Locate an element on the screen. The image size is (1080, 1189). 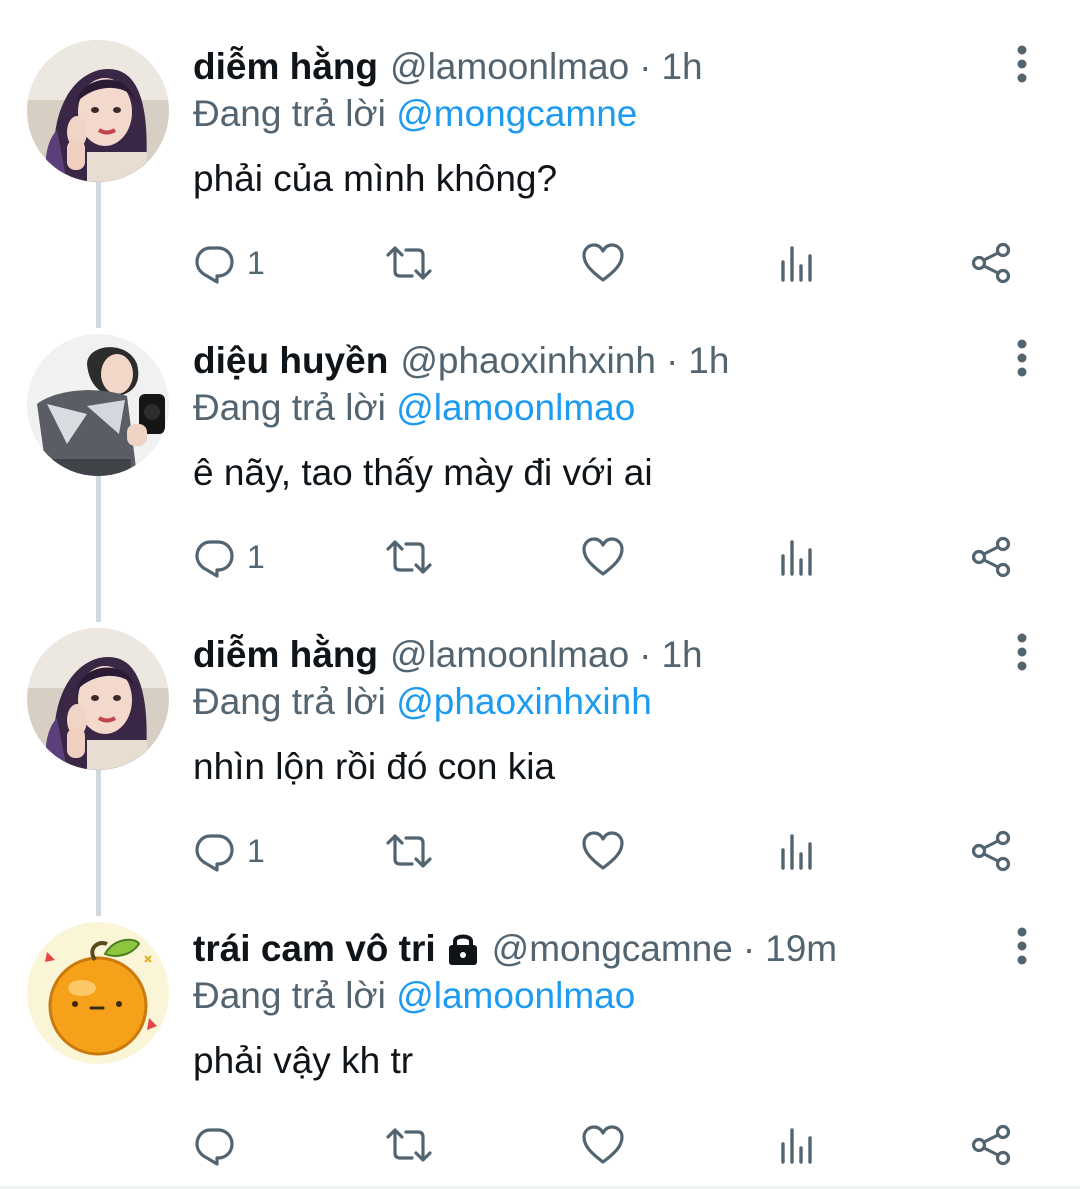
action-bar is located at coordinates (608, 1145).